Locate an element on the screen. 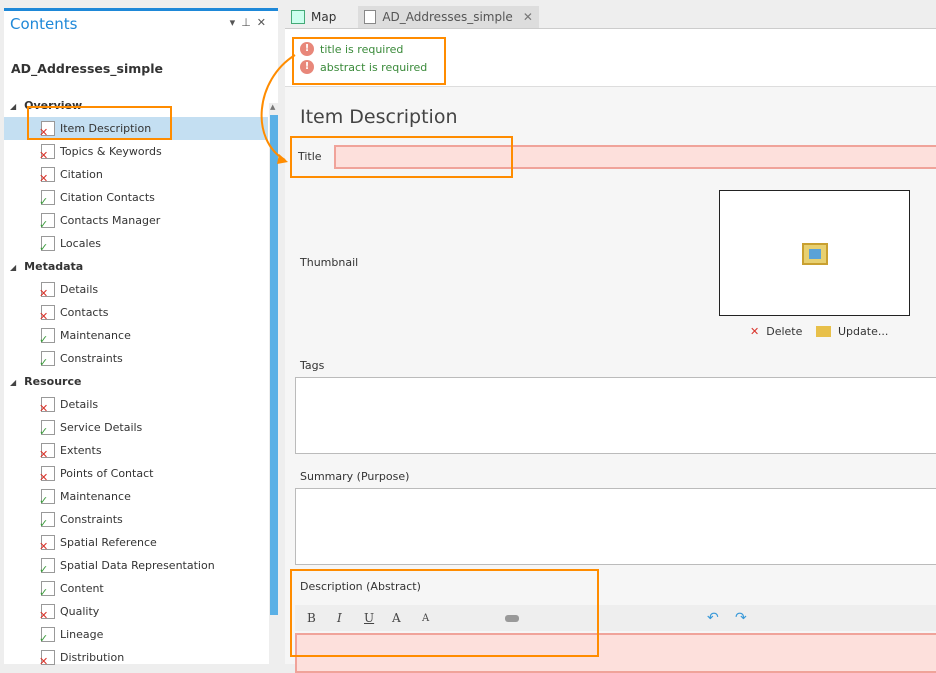  delete-icon: ✕ is located at coordinates (755, 331).